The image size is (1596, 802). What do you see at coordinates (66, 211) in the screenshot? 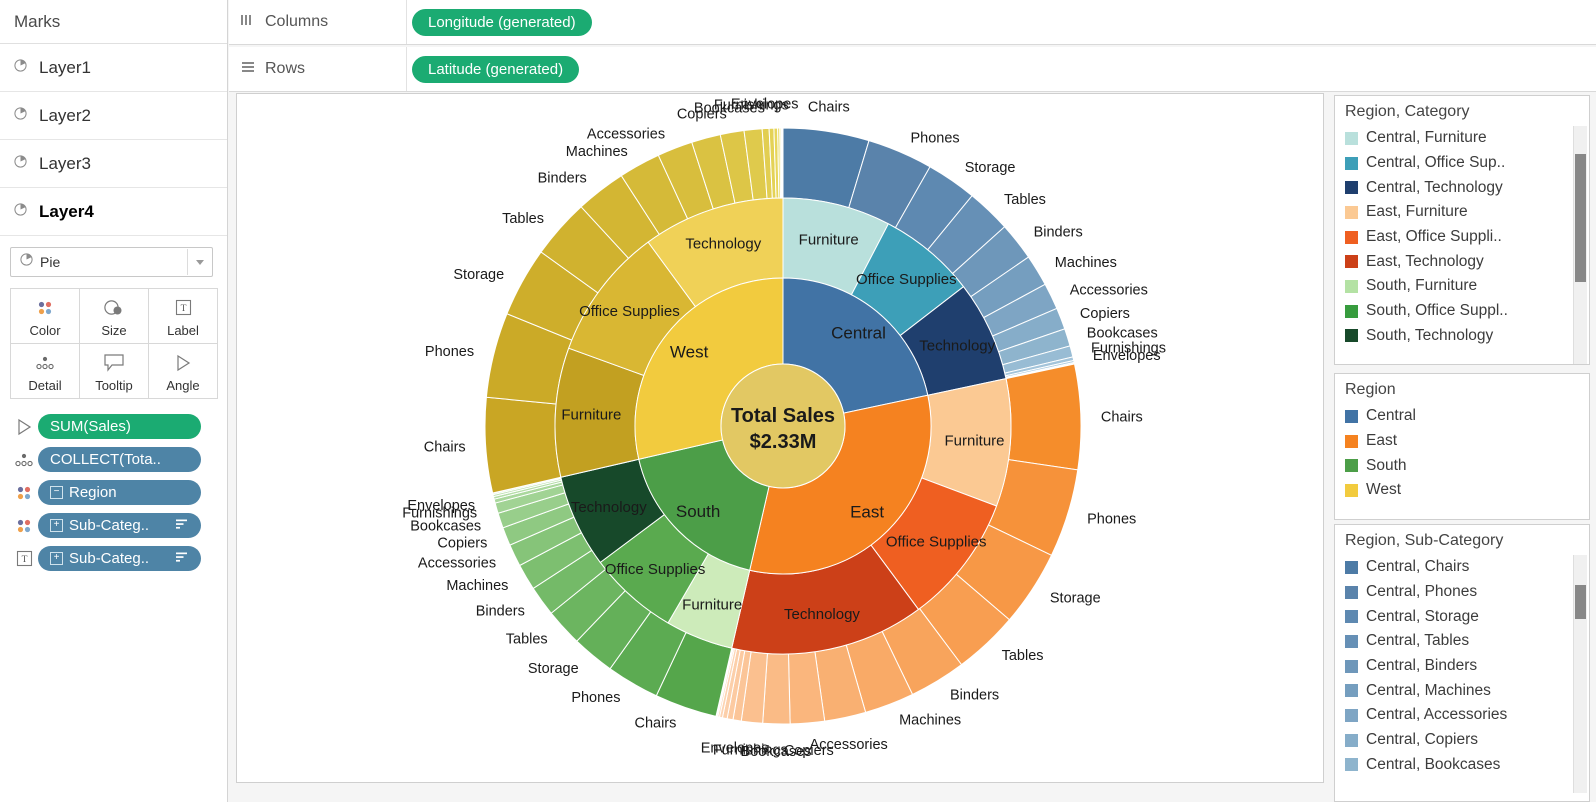
I see `marks-layer-label: Layer4` at bounding box center [66, 211].